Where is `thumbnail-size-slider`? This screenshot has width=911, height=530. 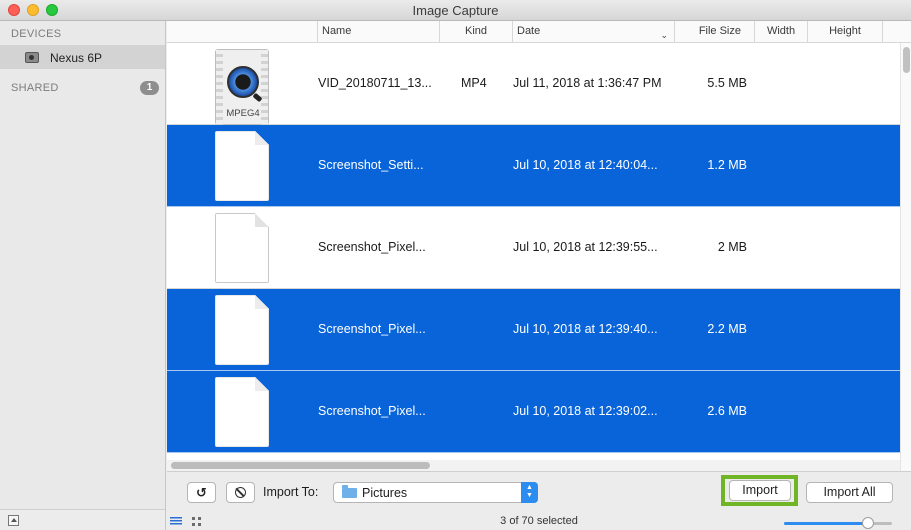
thumbnail-size-slider is located at coordinates (838, 523).